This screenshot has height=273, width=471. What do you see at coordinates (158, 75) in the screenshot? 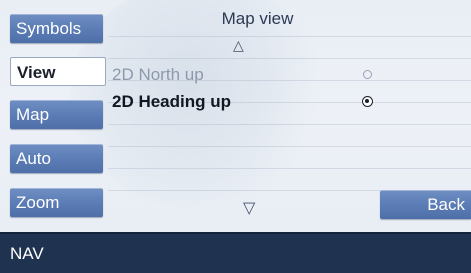
I see `option-2d-north-up: 2D North up` at bounding box center [158, 75].